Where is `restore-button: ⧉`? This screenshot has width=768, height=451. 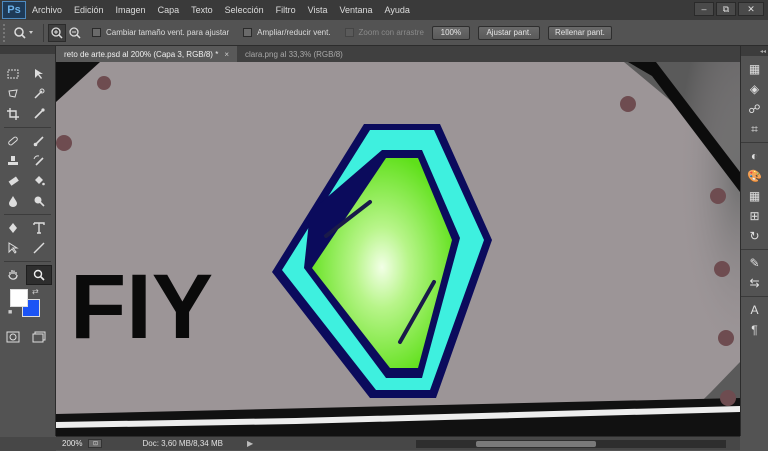 restore-button: ⧉ is located at coordinates (726, 9).